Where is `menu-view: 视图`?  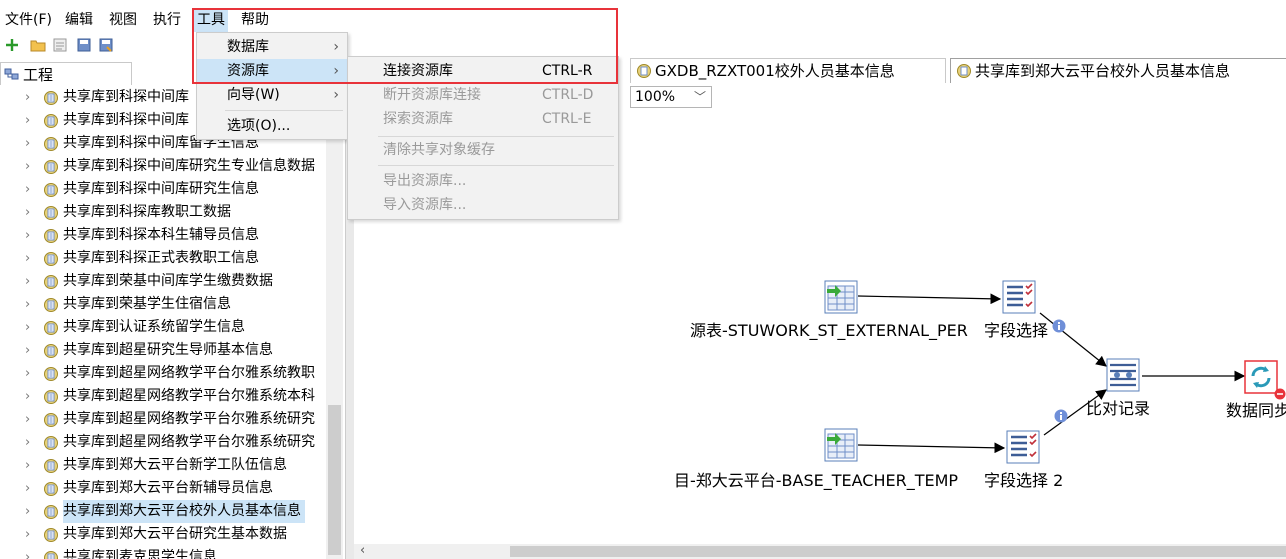
menu-view: 视图 is located at coordinates (123, 20).